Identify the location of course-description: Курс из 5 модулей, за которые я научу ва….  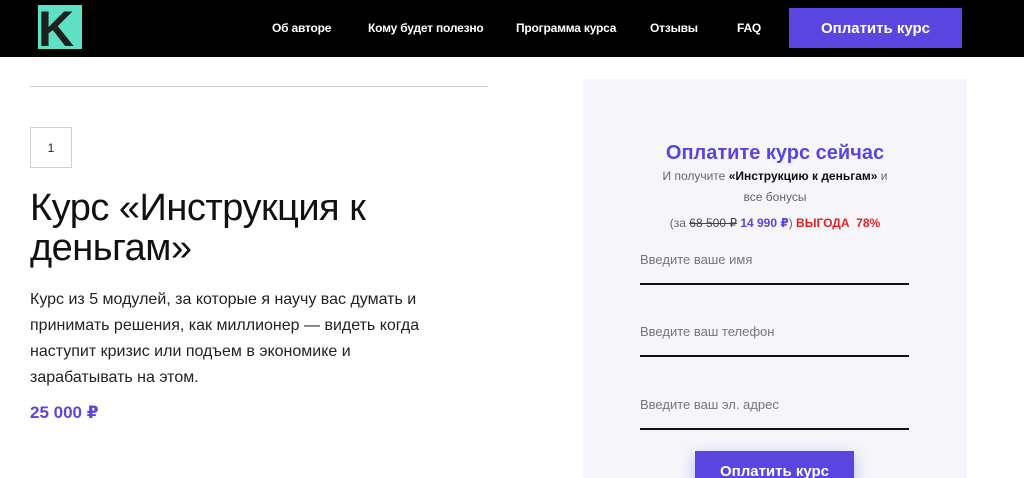
(225, 338).